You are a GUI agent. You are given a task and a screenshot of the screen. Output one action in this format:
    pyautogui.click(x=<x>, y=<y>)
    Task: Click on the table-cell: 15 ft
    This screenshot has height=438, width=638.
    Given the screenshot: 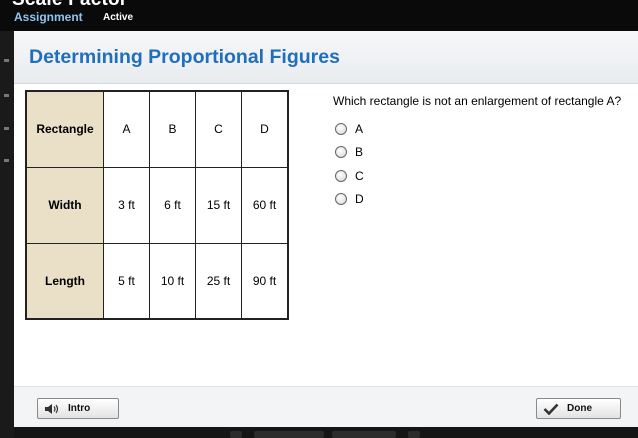 What is the action you would take?
    pyautogui.click(x=218, y=205)
    